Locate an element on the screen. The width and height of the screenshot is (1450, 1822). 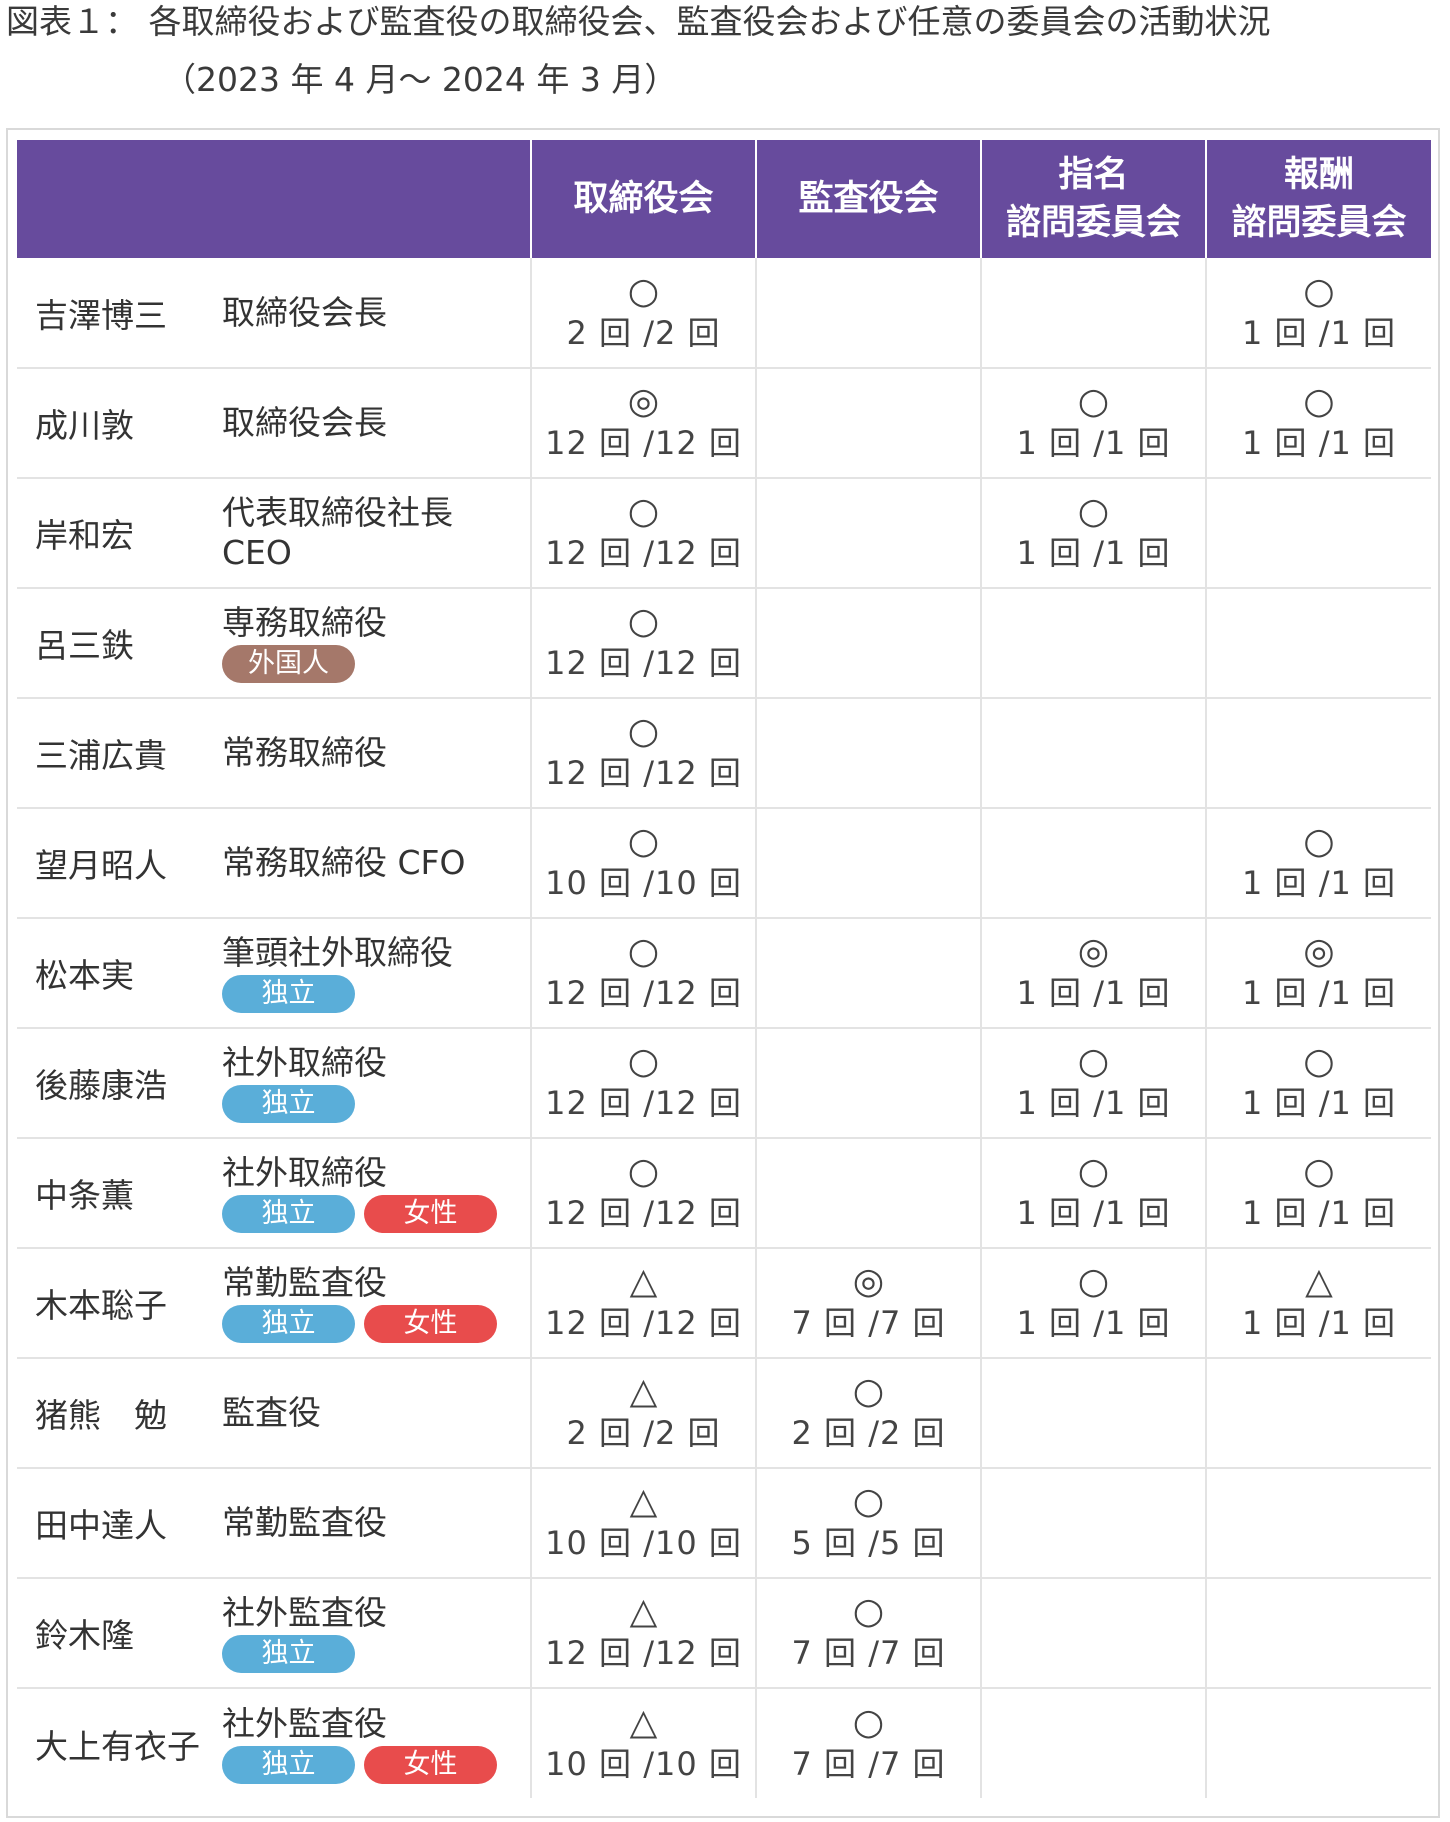
header-nomination-committee: 指名 諮問委員会 is located at coordinates (1093, 199).